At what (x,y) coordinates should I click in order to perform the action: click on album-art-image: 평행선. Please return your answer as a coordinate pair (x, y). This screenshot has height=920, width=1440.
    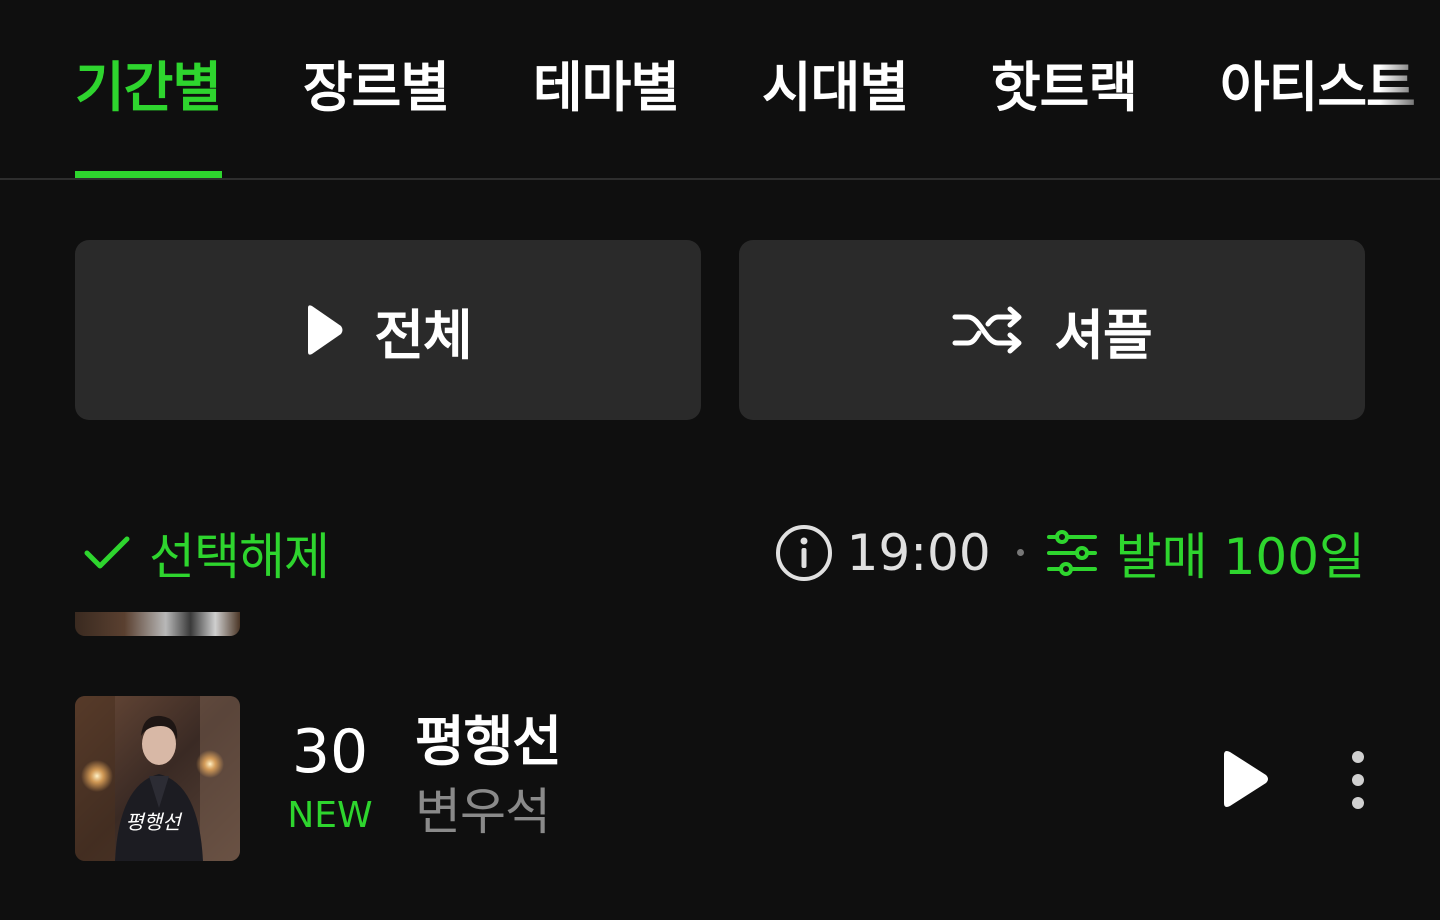
    Looking at the image, I should click on (157, 778).